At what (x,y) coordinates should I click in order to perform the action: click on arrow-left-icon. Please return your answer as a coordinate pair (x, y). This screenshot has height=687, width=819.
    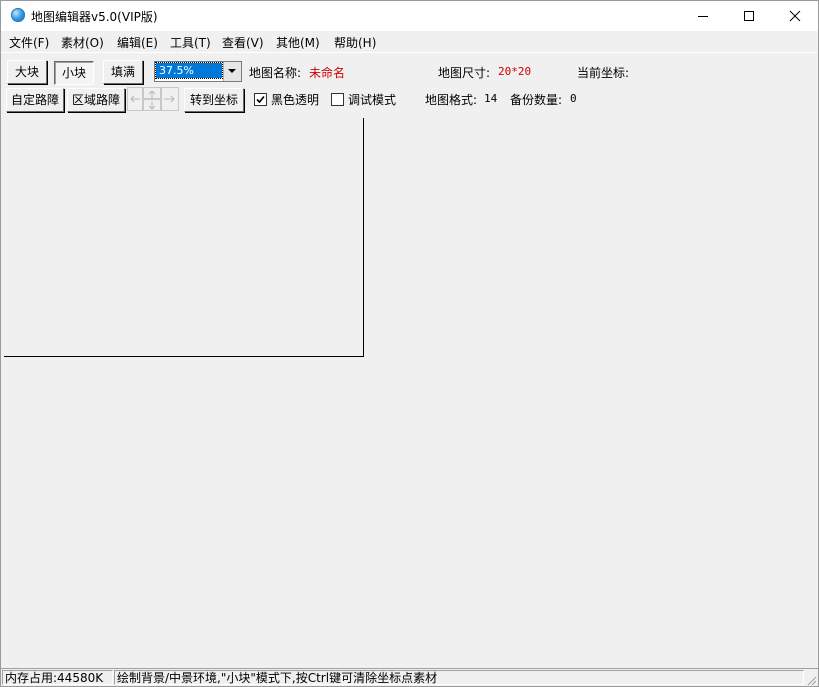
    Looking at the image, I should click on (135, 99).